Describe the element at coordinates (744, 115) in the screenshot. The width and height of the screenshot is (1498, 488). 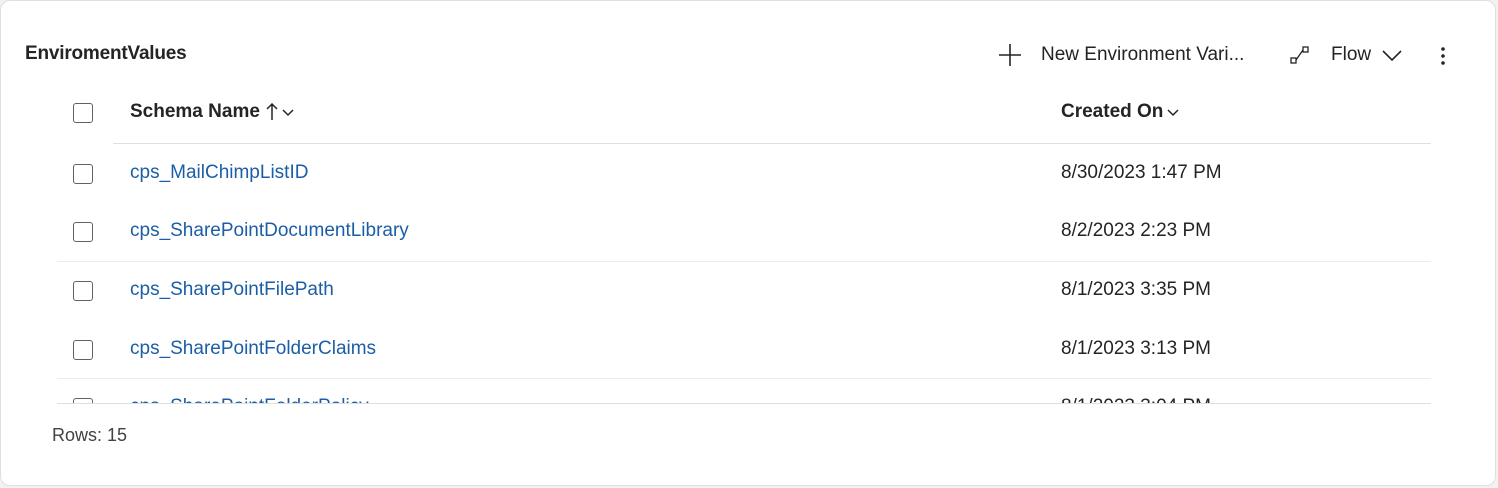
I see `grid-header: Schema Name Created On` at that location.